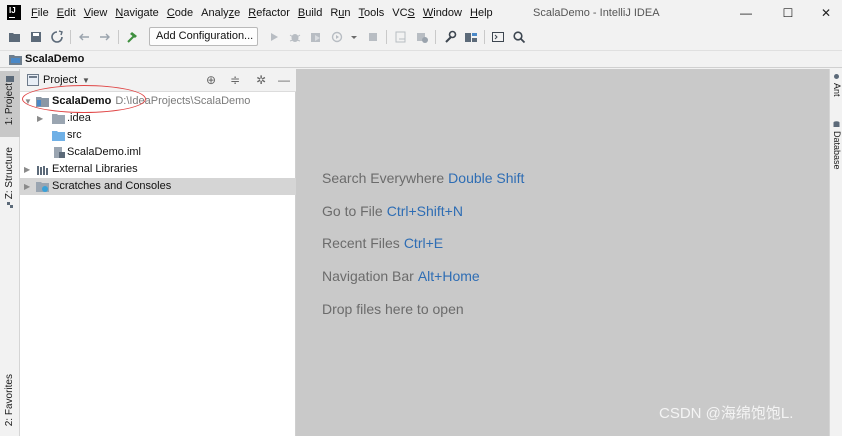 The image size is (842, 436). Describe the element at coordinates (373, 37) in the screenshot. I see `stop-icon` at that location.